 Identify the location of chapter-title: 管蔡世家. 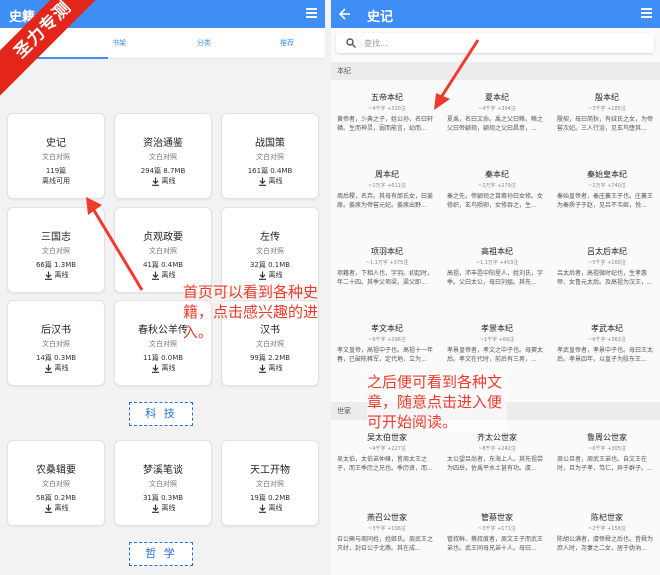
(497, 517).